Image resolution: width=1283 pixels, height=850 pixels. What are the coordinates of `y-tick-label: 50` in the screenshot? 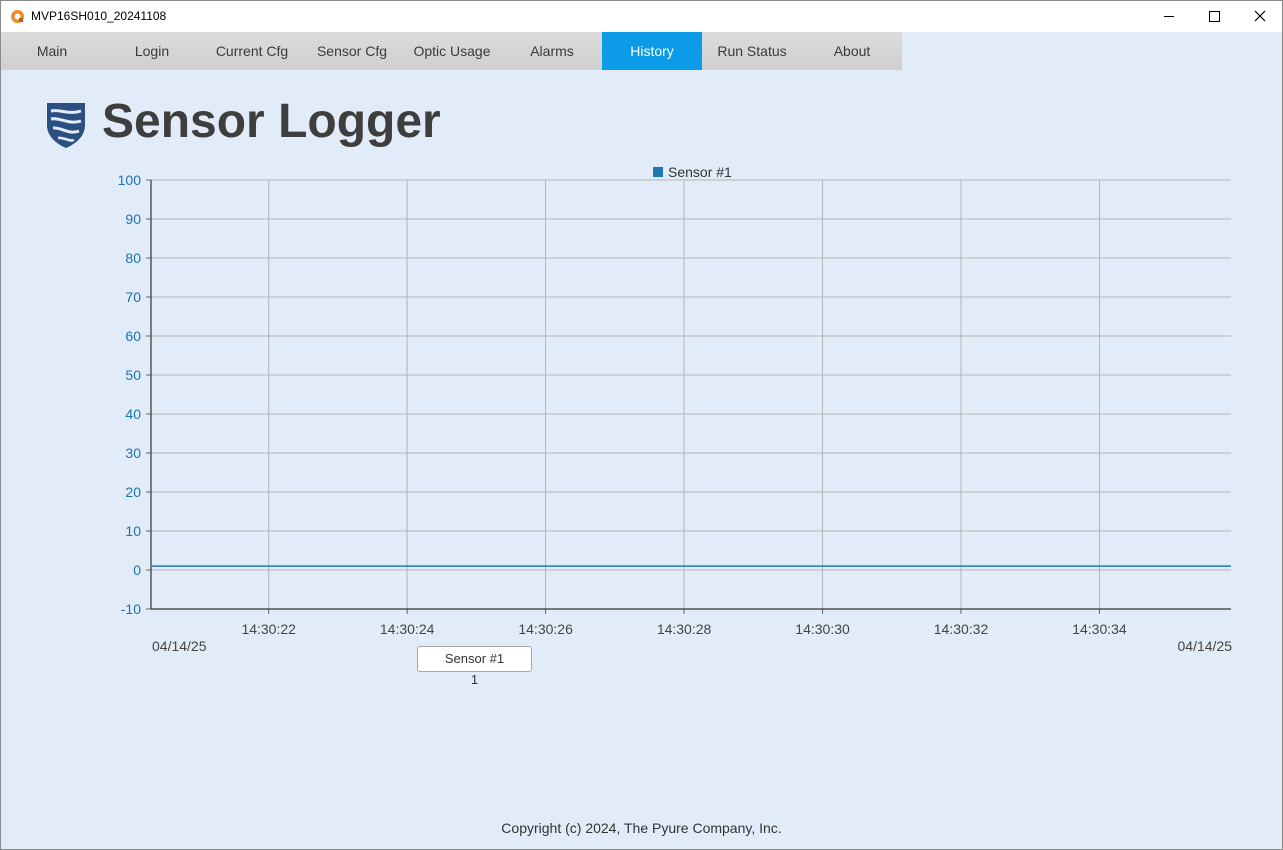 It's located at (133, 375).